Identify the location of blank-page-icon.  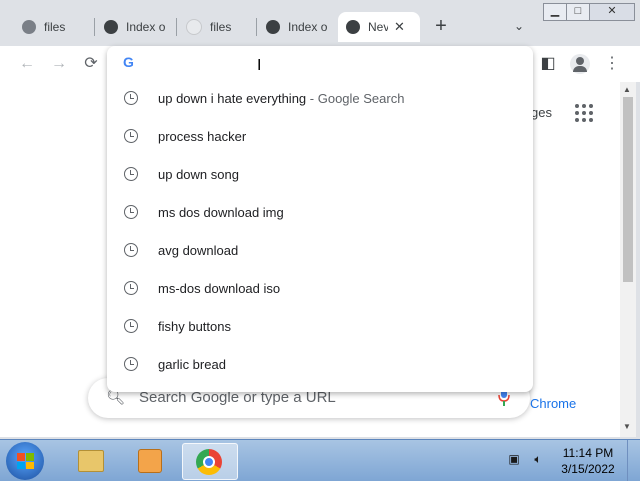
(194, 27).